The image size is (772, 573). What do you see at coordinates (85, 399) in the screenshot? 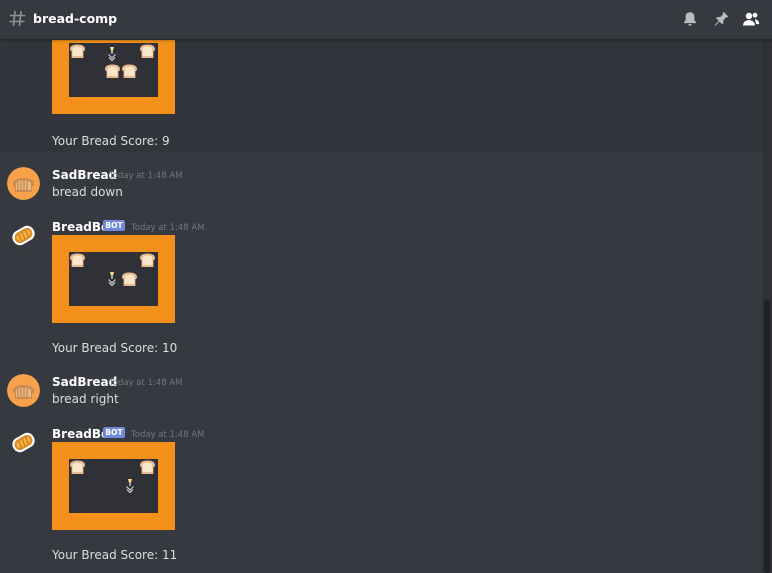
I see `message-text: bread right` at bounding box center [85, 399].